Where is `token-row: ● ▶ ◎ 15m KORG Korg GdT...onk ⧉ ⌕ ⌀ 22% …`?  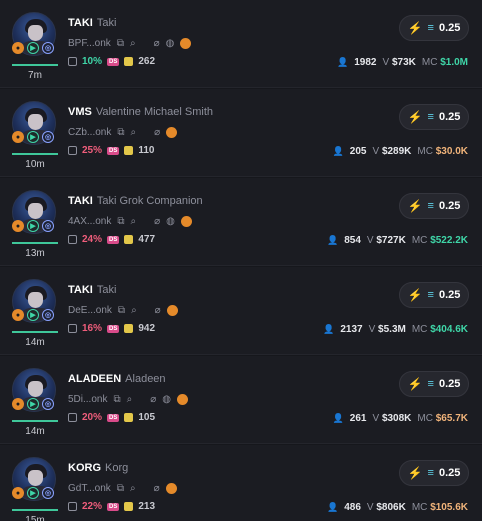
token-row: ● ▶ ◎ 15m KORG Korg GdT...onk ⧉ ⌕ ⌀ 22% … is located at coordinates (241, 483).